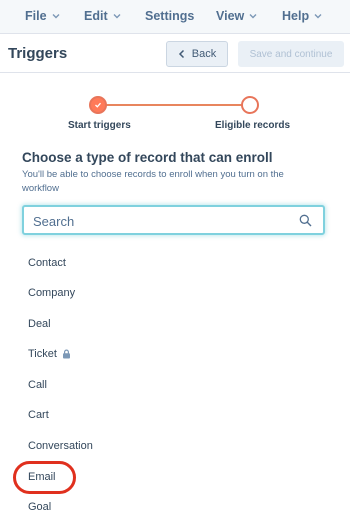 The height and width of the screenshot is (531, 350). I want to click on menu-edit-label: Edit, so click(96, 16).